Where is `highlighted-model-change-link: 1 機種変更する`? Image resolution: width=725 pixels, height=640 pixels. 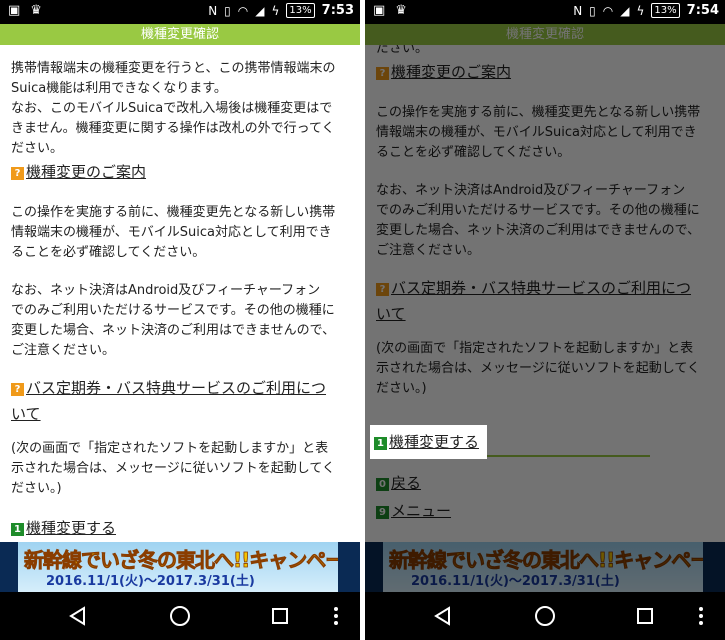
highlighted-model-change-link: 1 機種変更する is located at coordinates (434, 442).